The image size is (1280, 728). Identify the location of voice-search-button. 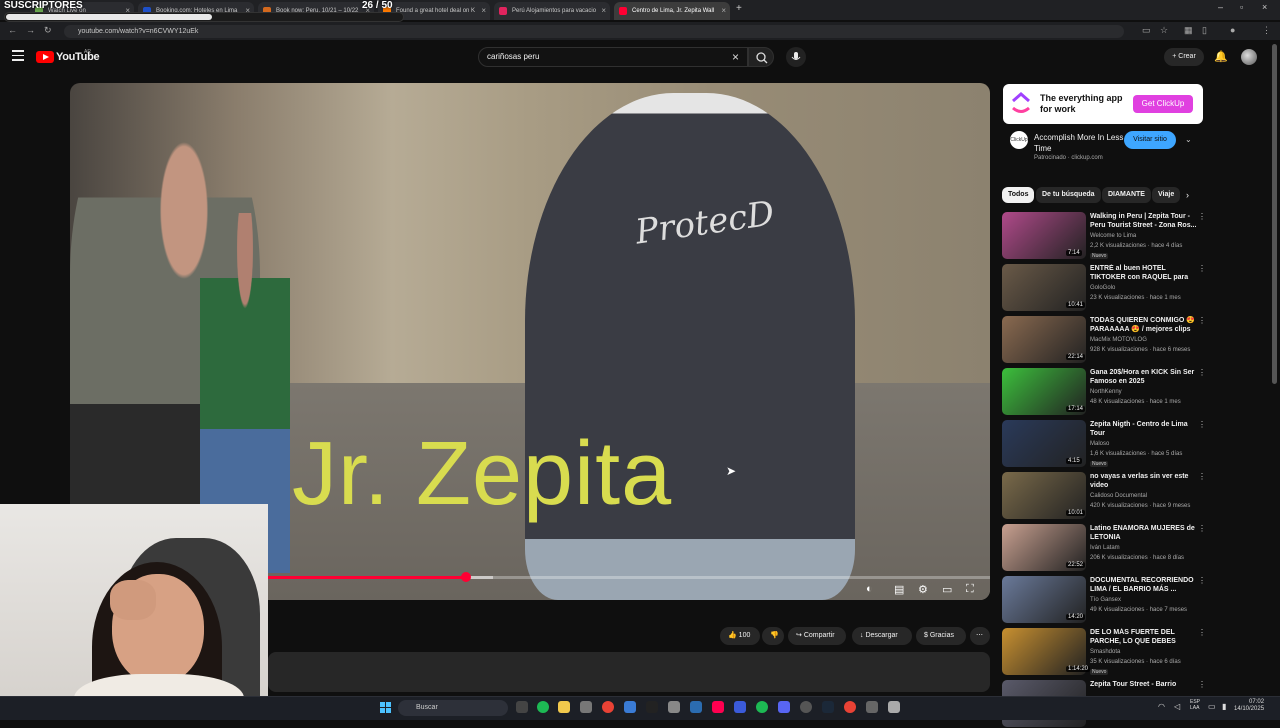
(796, 57).